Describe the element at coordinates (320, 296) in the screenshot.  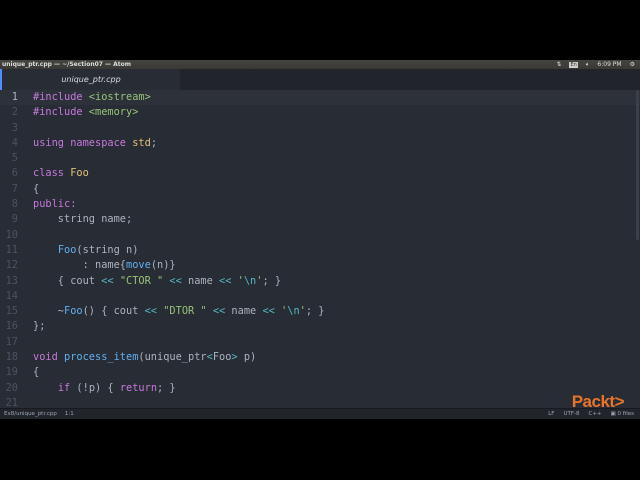
I see `code-line: 14` at that location.